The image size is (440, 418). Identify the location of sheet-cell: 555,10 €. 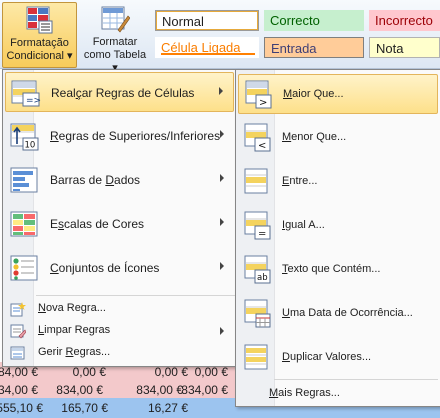
(21, 408).